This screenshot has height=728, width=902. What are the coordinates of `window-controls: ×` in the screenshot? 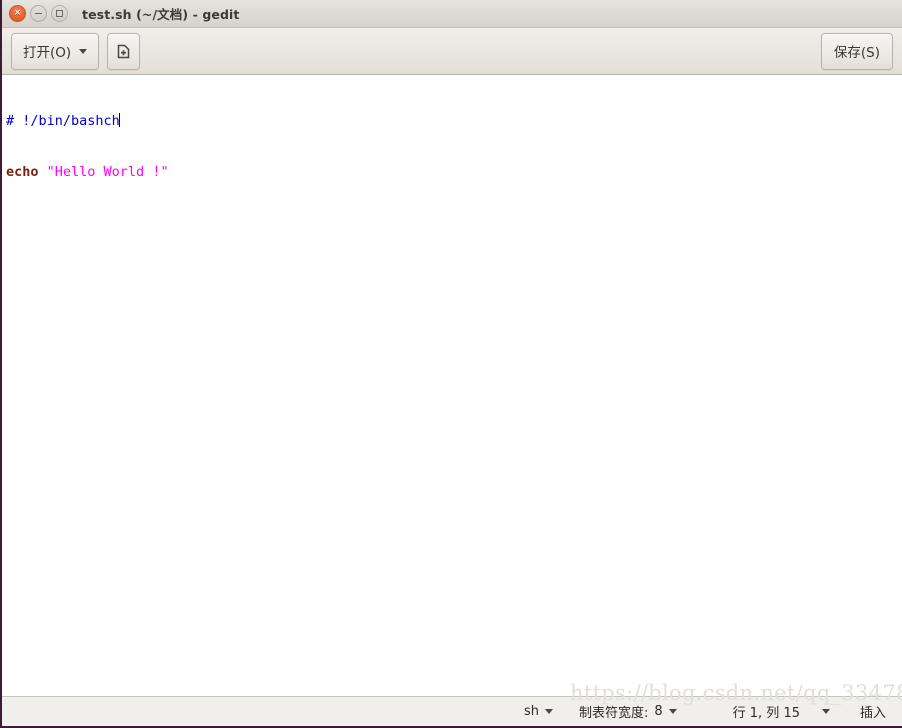 It's located at (38, 13).